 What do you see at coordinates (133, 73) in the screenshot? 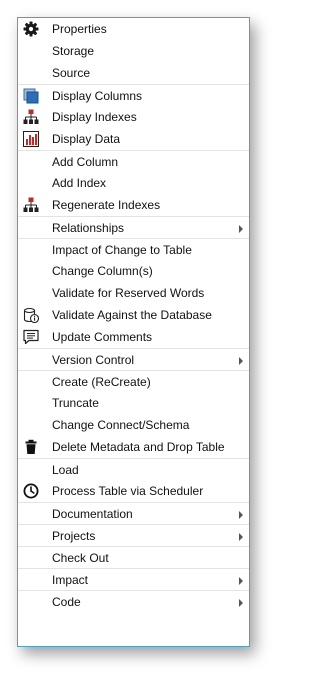
I see `menu-item-source: Source` at bounding box center [133, 73].